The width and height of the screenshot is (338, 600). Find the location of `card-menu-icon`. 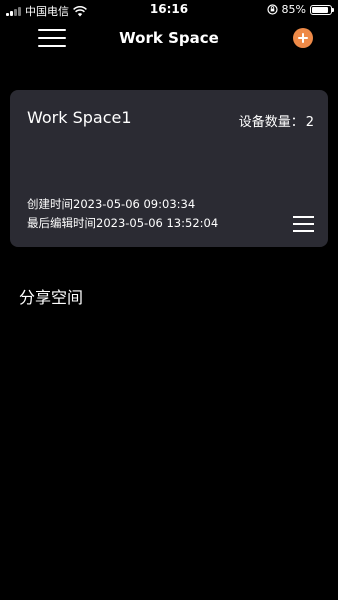

card-menu-icon is located at coordinates (303, 224).